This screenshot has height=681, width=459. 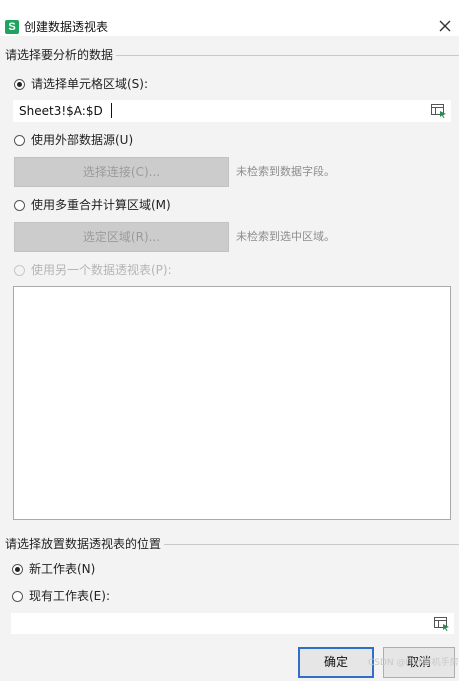 I want to click on radio-new-worksheet: 新工作表(N), so click(x=53, y=569).